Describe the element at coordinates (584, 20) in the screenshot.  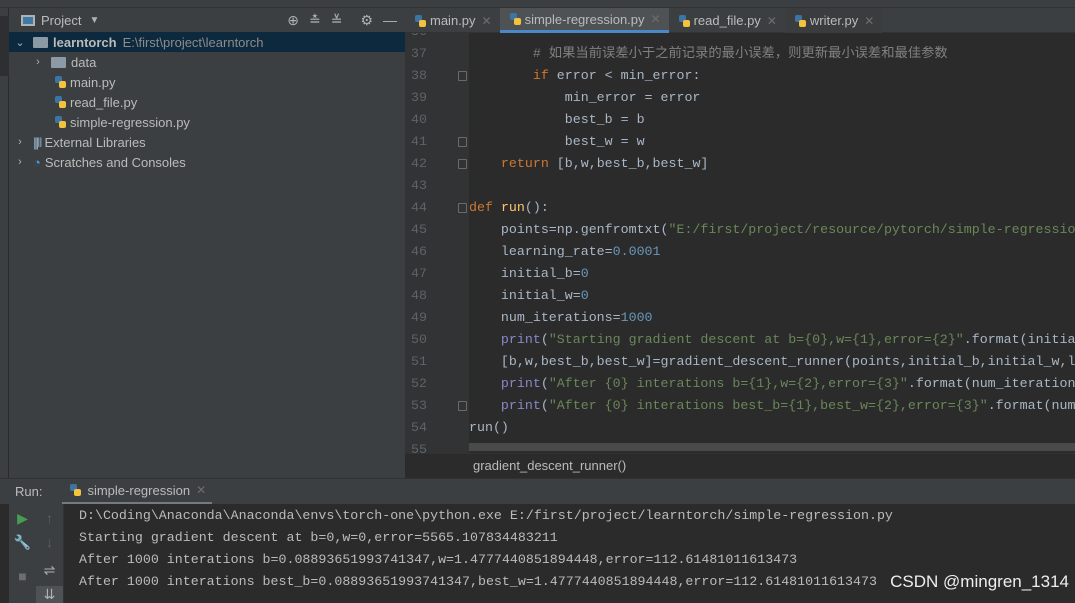
I see `tab-simple-regression-py: simple-regression.py ✕` at that location.